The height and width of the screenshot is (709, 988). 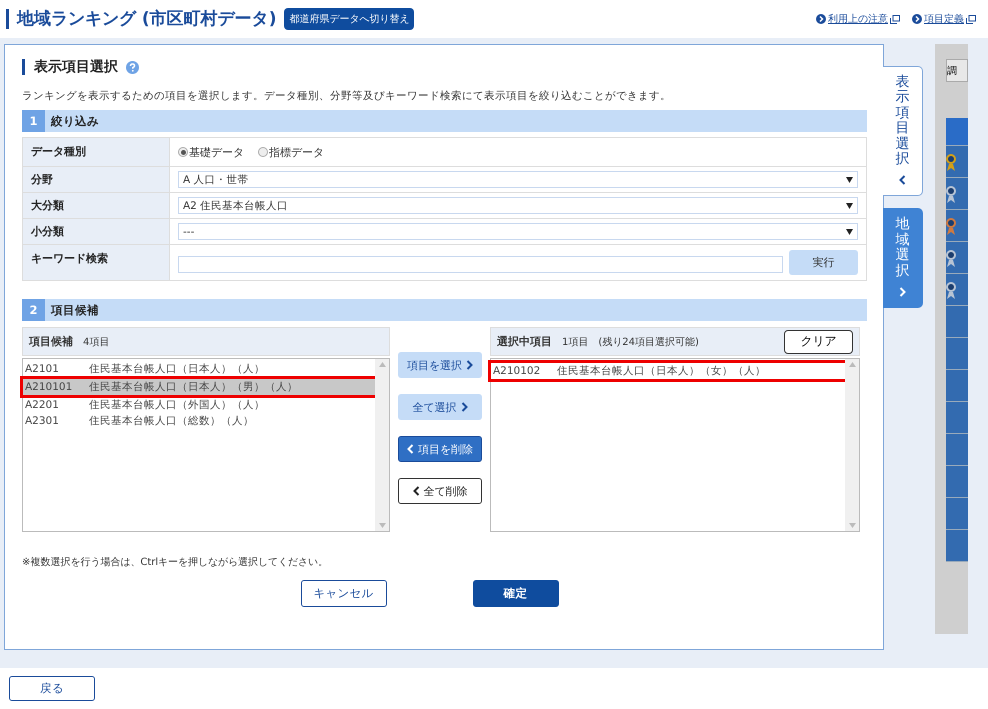 What do you see at coordinates (480, 264) in the screenshot?
I see `keyword-field` at bounding box center [480, 264].